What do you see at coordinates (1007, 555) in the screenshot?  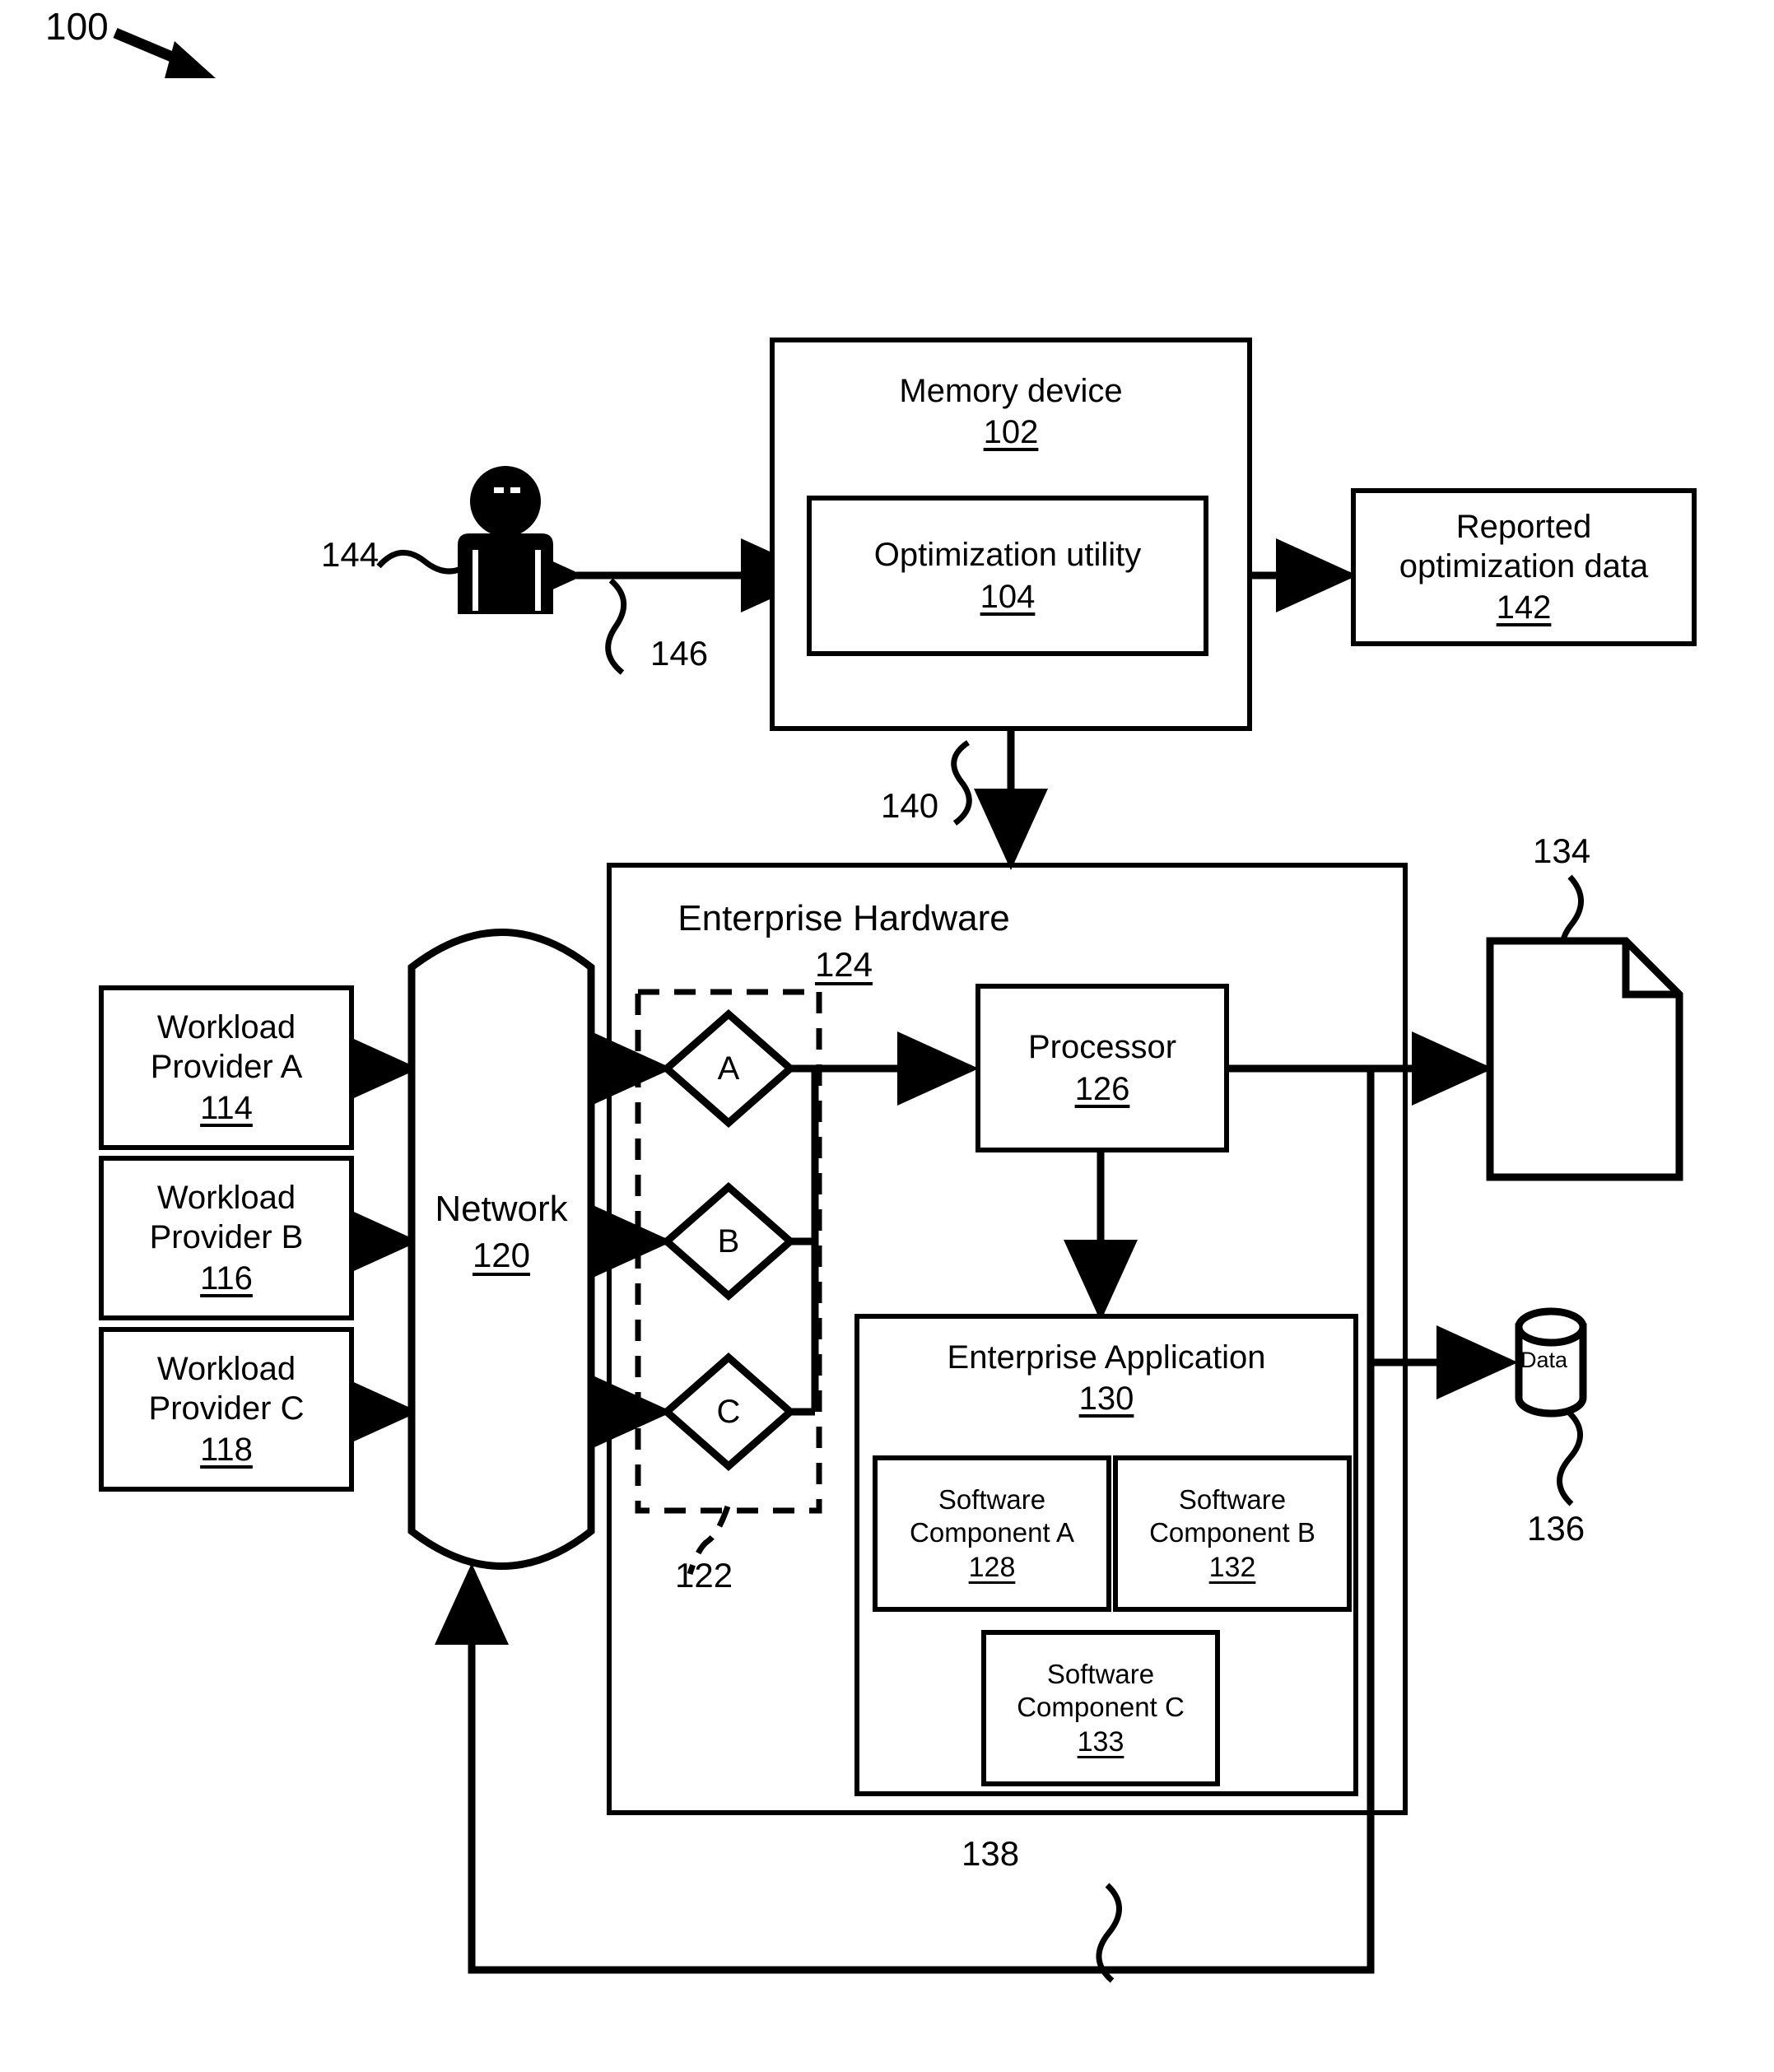 I see `optimization-utility-title: Optimization utility` at bounding box center [1007, 555].